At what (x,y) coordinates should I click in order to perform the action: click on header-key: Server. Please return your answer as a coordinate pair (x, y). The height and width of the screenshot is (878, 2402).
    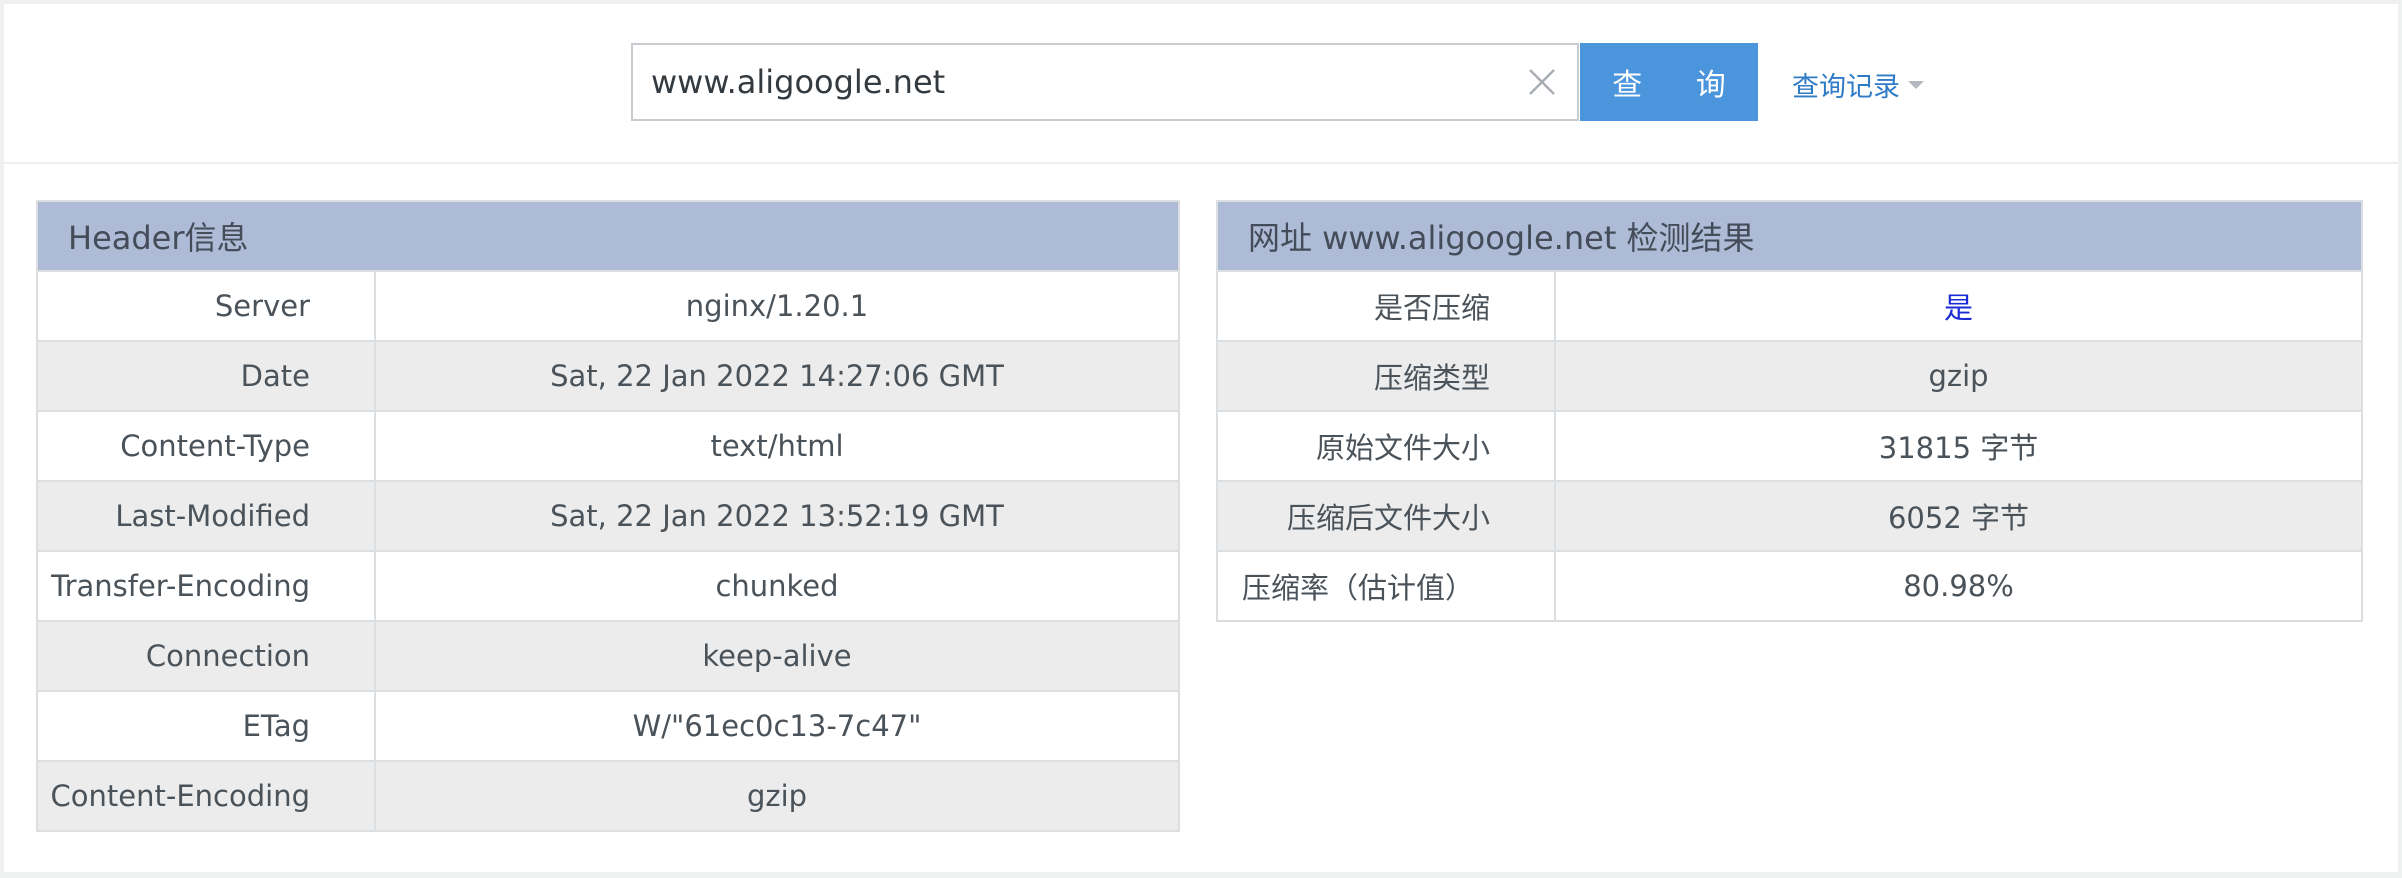
    Looking at the image, I should click on (206, 306).